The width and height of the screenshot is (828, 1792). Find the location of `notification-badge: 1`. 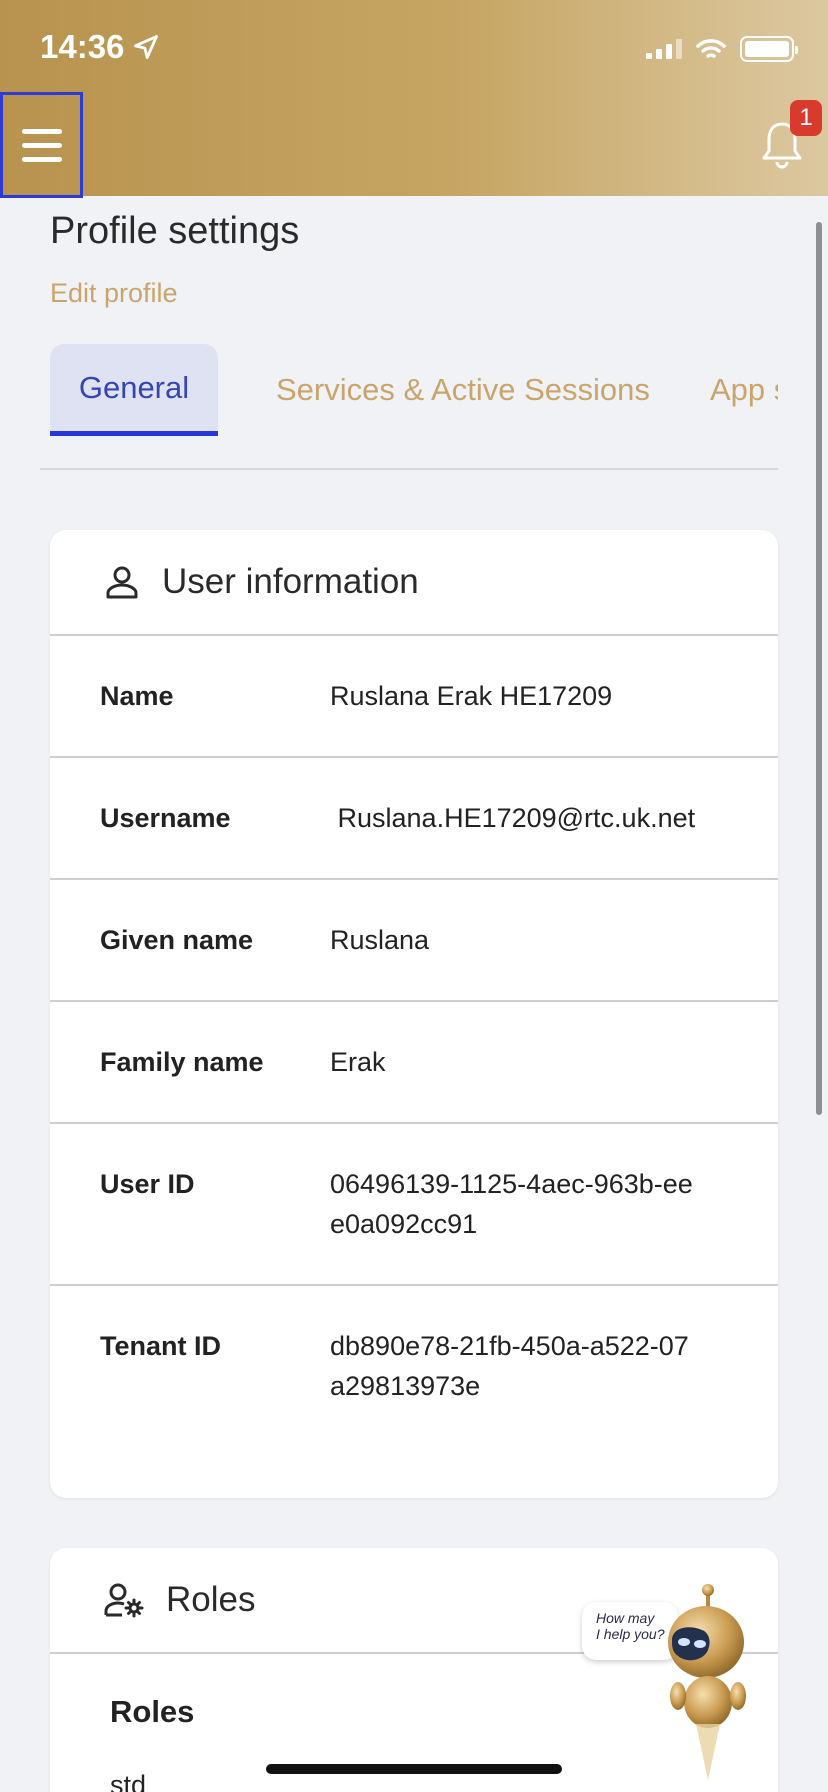

notification-badge: 1 is located at coordinates (806, 118).